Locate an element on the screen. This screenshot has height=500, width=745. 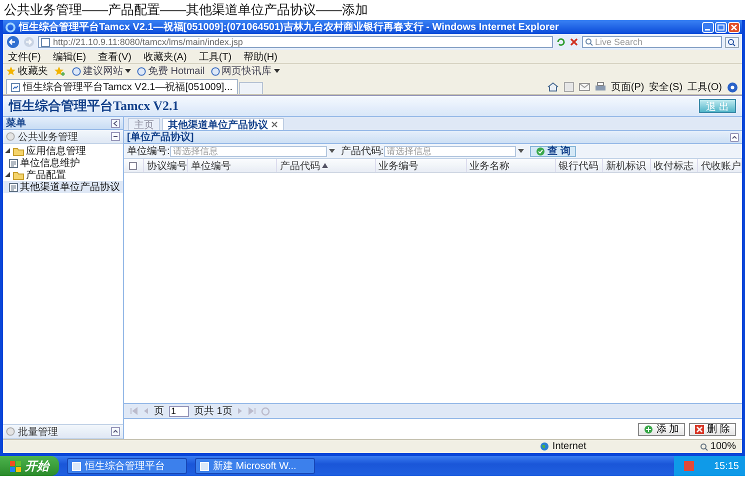
add-favorite-icon is located at coordinates (60, 71).